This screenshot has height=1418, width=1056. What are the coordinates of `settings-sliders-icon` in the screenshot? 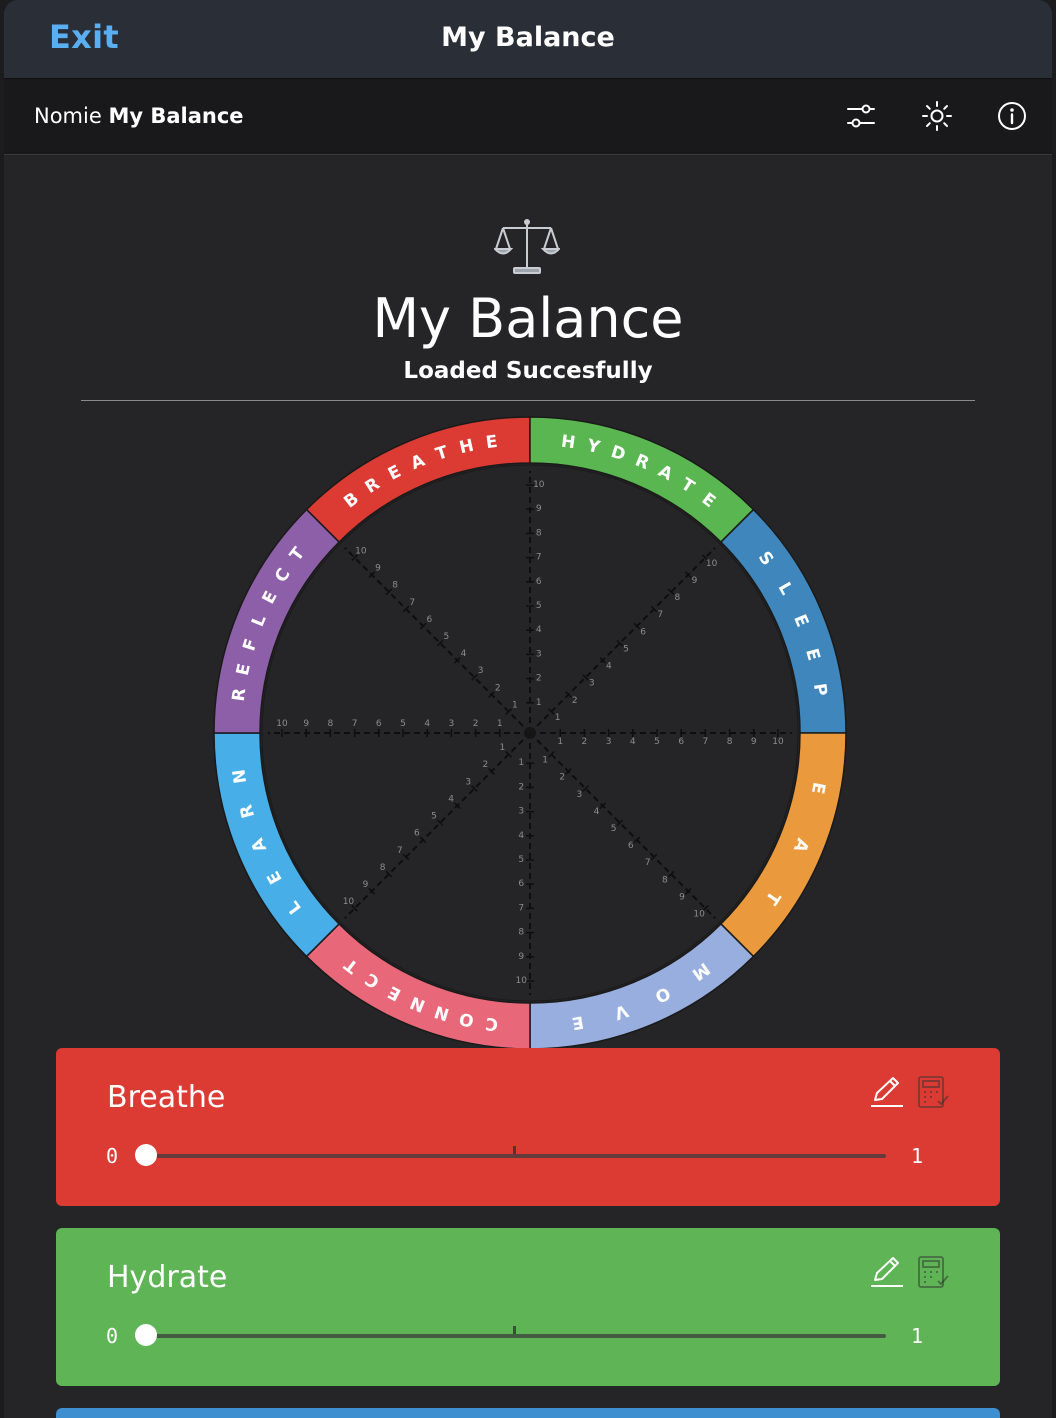 It's located at (861, 116).